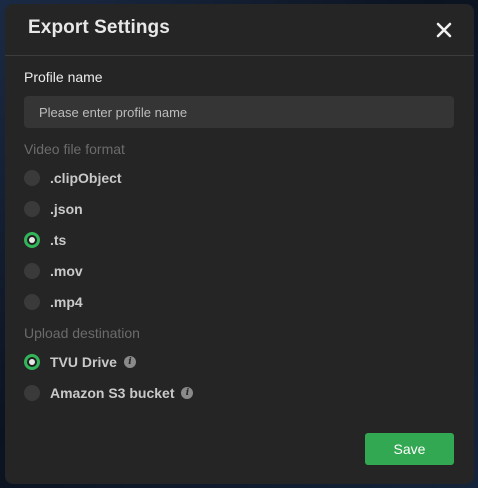 The width and height of the screenshot is (478, 488). I want to click on save-button: Save, so click(409, 449).